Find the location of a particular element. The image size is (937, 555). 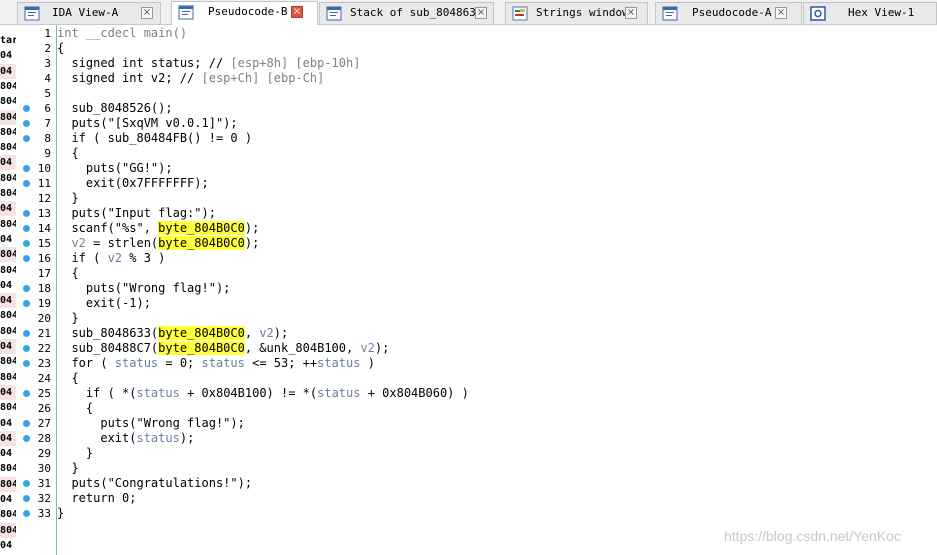

gutter-line: 5 is located at coordinates (35, 93).